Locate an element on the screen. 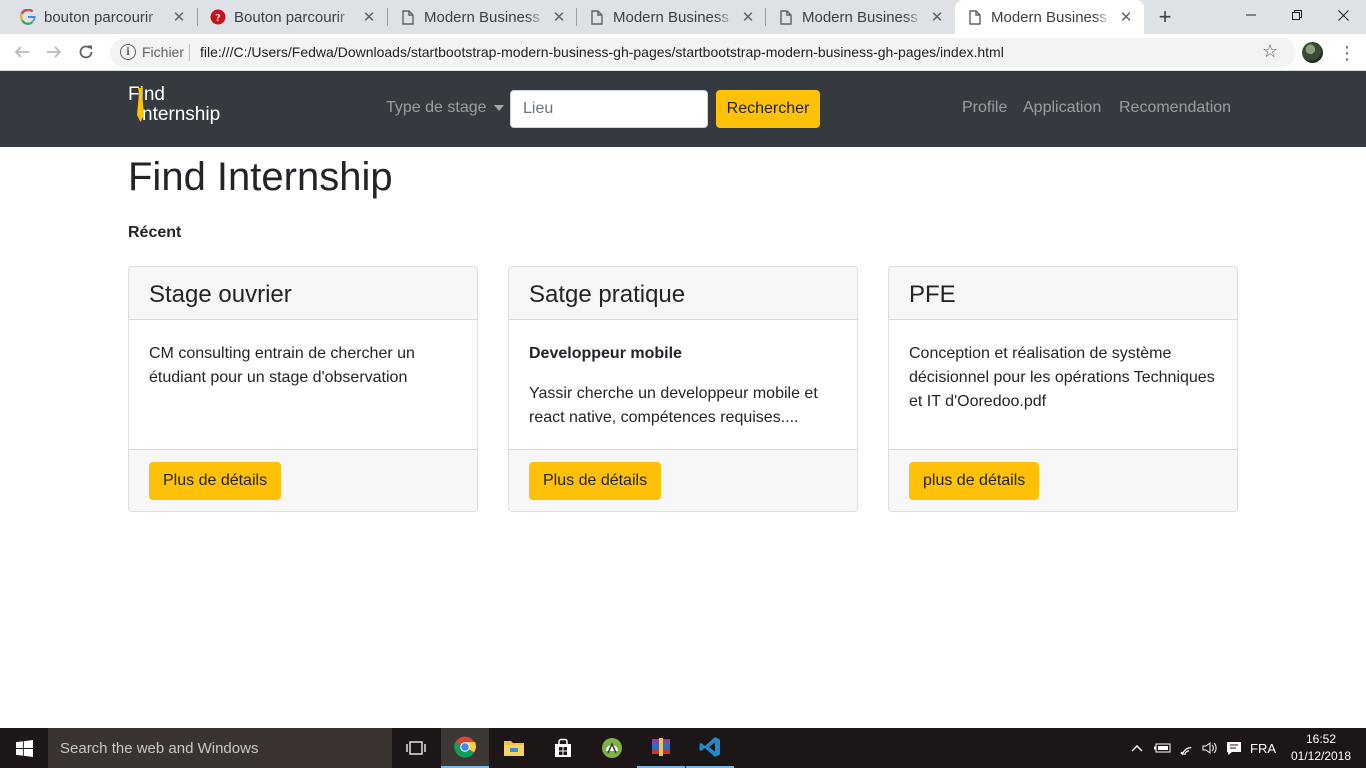 Image resolution: width=1366 pixels, height=768 pixels. brand-logo: Find nternship is located at coordinates (183, 107).